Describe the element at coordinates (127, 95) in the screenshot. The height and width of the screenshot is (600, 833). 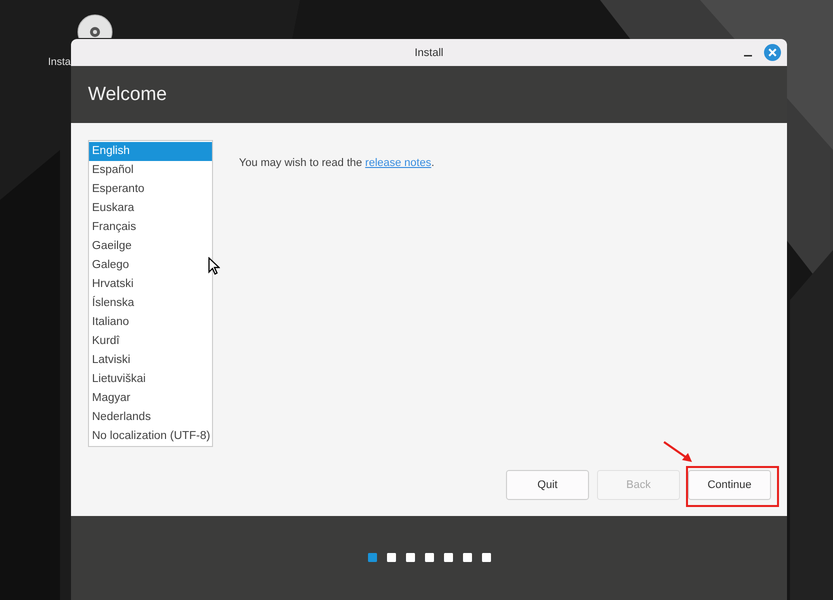
I see `page-heading: Welcome` at that location.